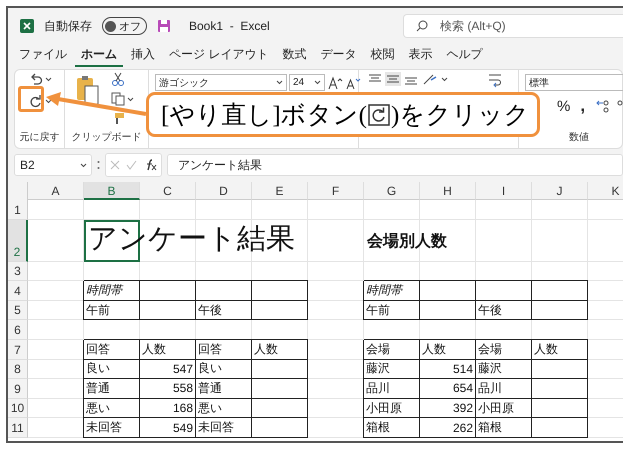 The image size is (628, 450). What do you see at coordinates (382, 55) in the screenshot?
I see `ribbon-tab: 校閲` at bounding box center [382, 55].